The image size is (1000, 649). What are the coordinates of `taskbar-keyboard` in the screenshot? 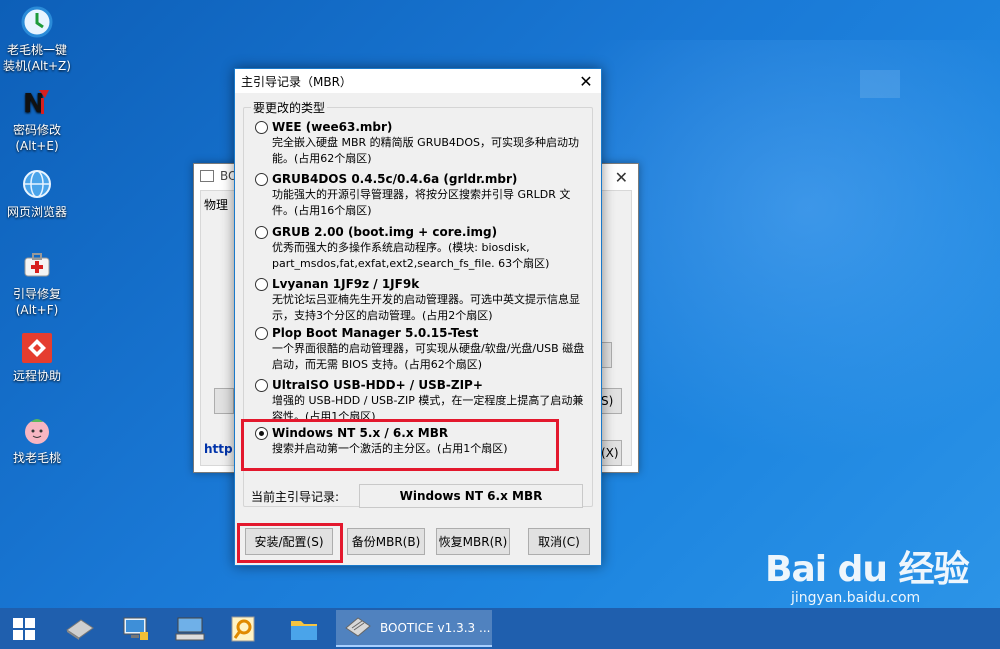 It's located at (190, 629).